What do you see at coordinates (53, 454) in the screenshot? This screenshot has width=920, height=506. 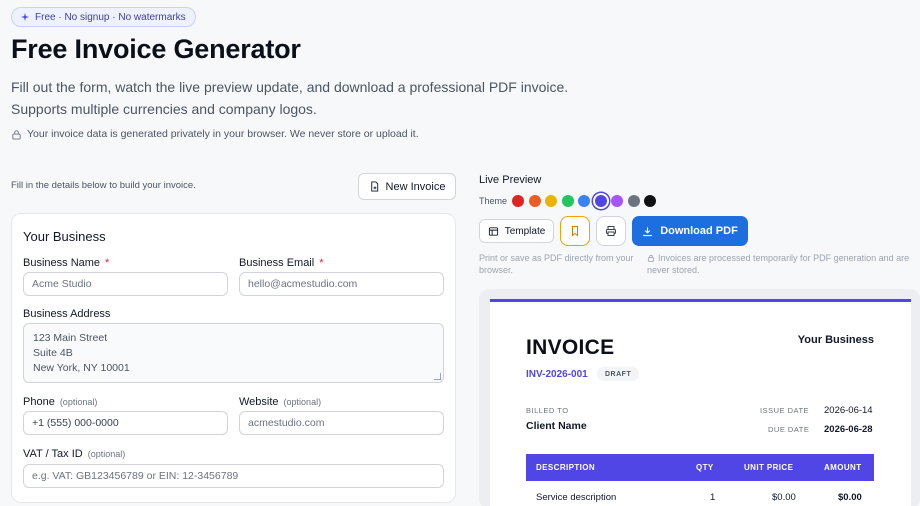 I see `label-text: VAT / Tax ID` at bounding box center [53, 454].